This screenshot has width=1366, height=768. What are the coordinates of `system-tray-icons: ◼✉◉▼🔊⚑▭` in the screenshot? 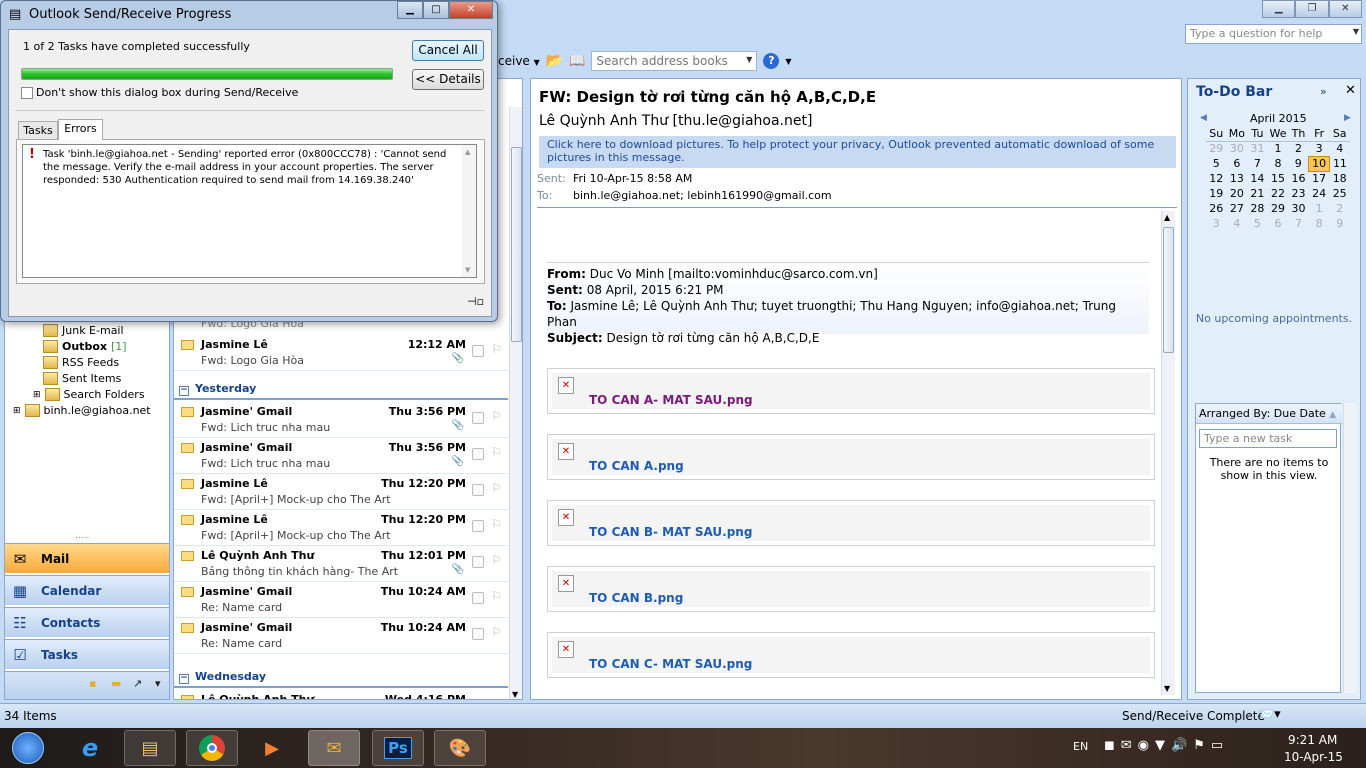 It's located at (1166, 745).